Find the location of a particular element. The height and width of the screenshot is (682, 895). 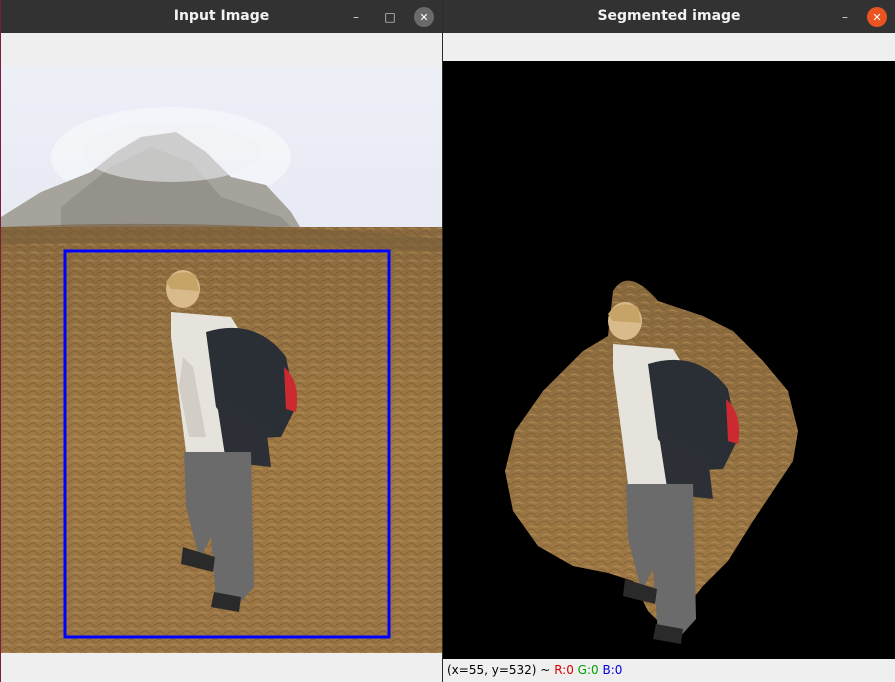

window-title: Segmented image is located at coordinates (669, 16).